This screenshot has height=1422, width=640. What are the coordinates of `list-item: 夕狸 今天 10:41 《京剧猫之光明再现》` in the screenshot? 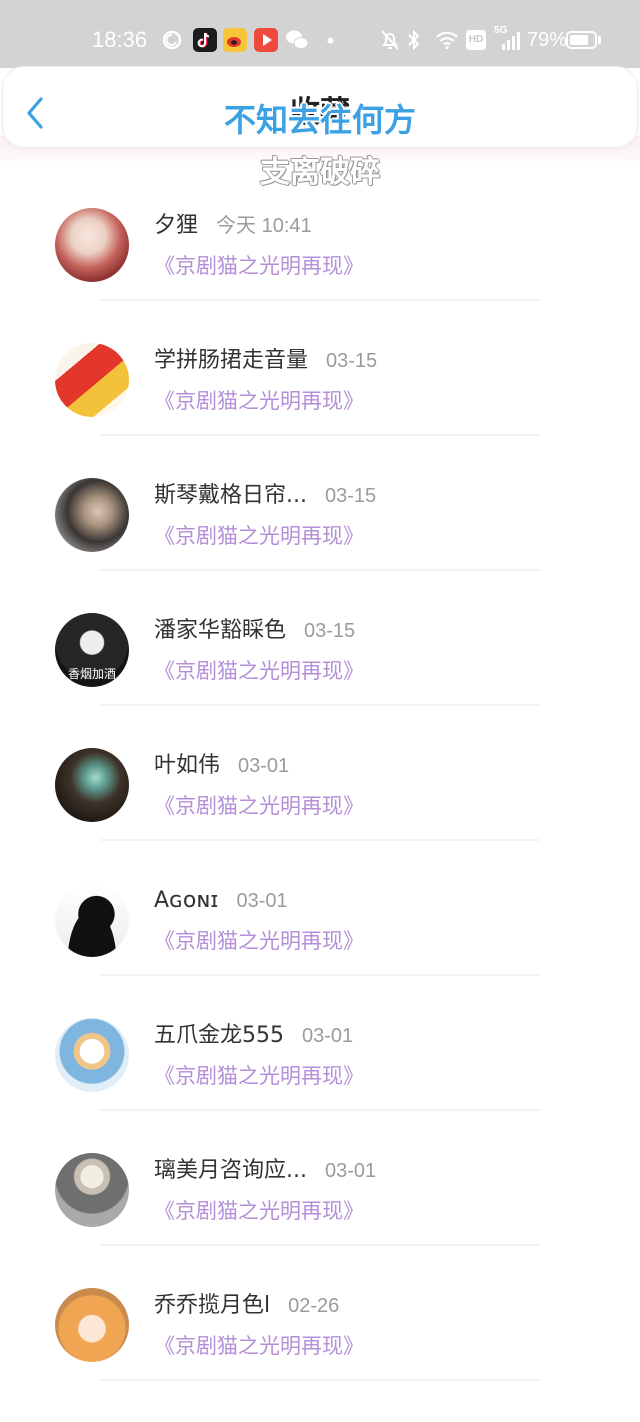 It's located at (320, 245).